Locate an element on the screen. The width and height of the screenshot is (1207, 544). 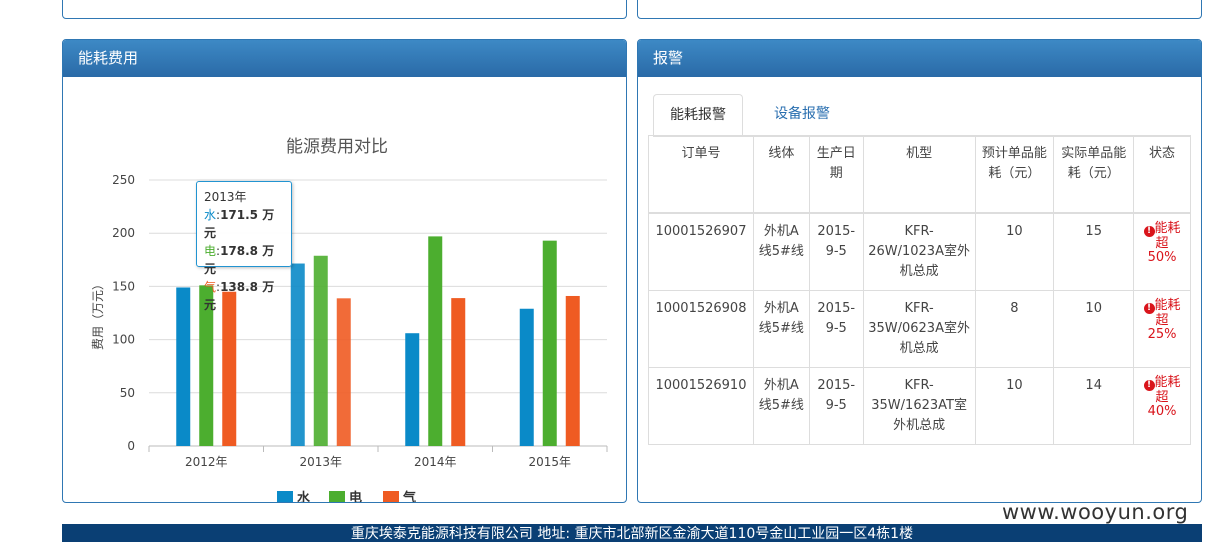
x-tick-label: 2012年 is located at coordinates (206, 462).